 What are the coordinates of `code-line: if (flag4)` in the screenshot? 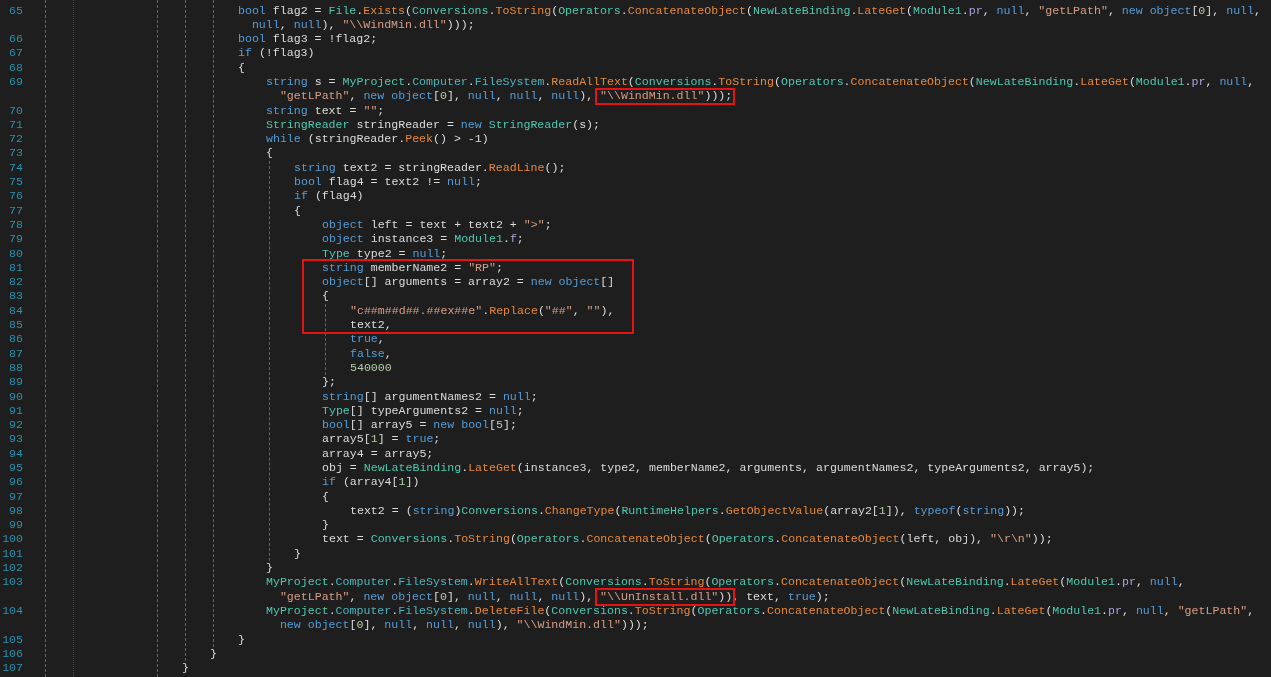 It's located at (329, 196).